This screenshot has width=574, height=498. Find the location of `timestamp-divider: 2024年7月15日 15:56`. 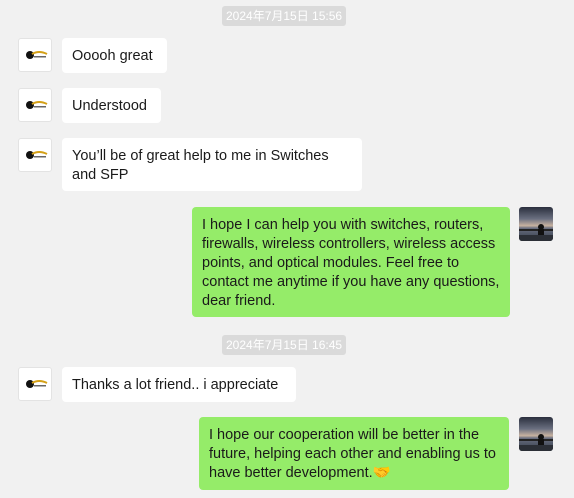

timestamp-divider: 2024年7月15日 15:56 is located at coordinates (284, 16).